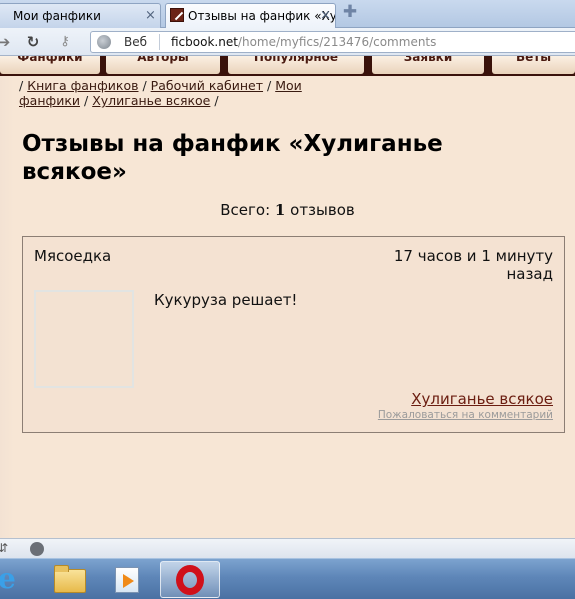 This screenshot has width=575, height=599. Describe the element at coordinates (245, 210) in the screenshot. I see `total-label: Всего:` at that location.